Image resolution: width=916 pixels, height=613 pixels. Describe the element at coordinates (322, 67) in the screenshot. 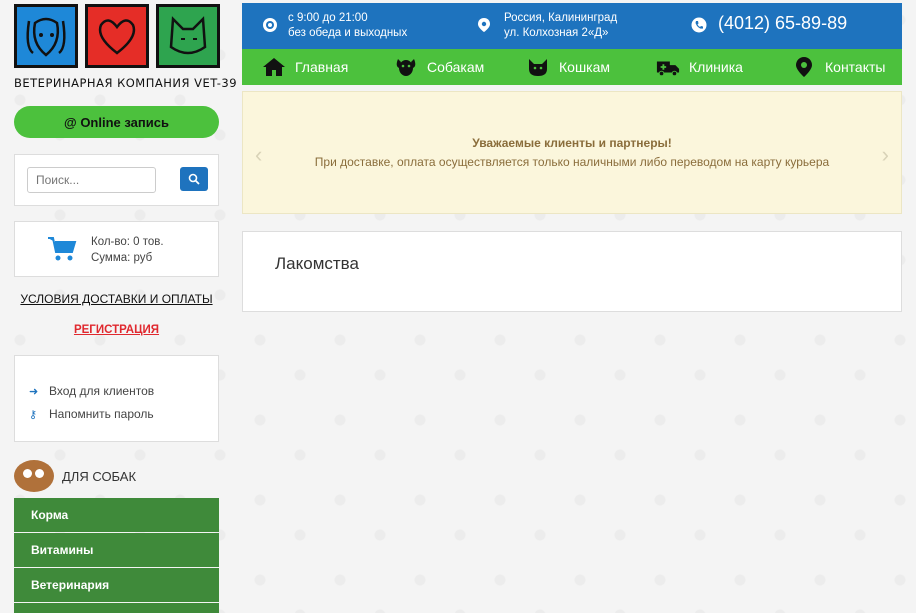

I see `nav-home-label: Главная` at that location.